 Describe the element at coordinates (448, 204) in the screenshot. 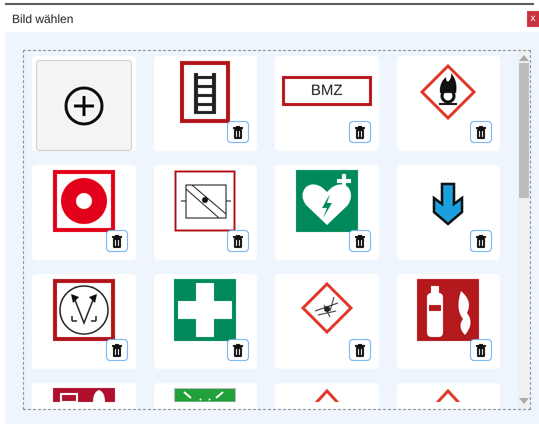

I see `down-arrow-icon` at that location.